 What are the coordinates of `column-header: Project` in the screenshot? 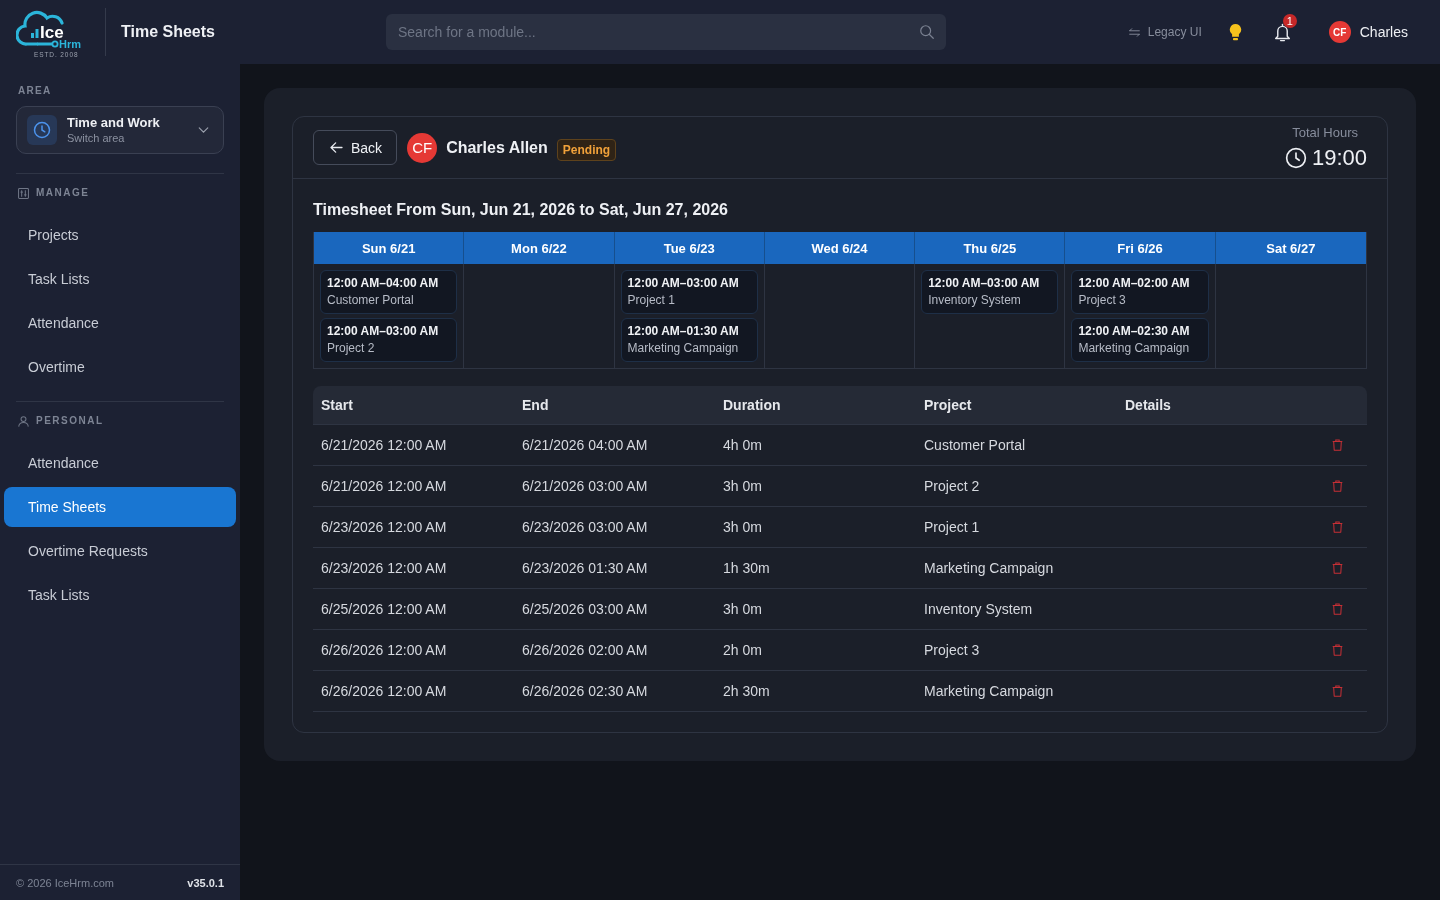 It's located at (948, 405).